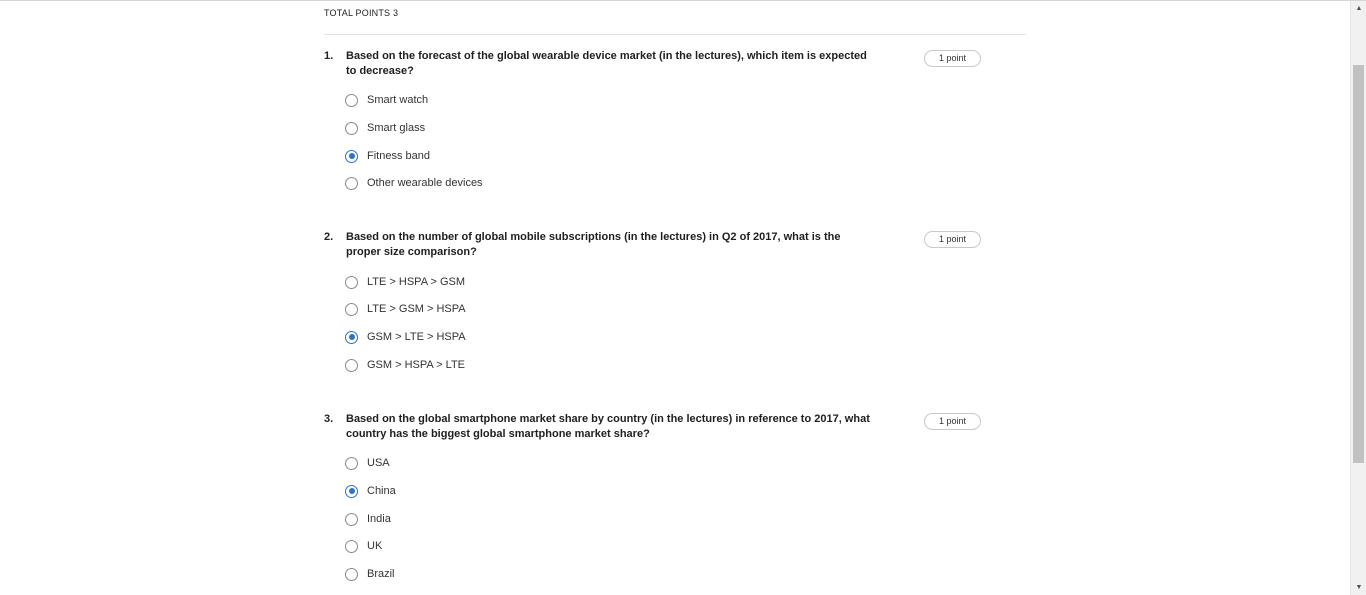 This screenshot has width=1366, height=595. Describe the element at coordinates (363, 546) in the screenshot. I see `option-uk: UK` at that location.